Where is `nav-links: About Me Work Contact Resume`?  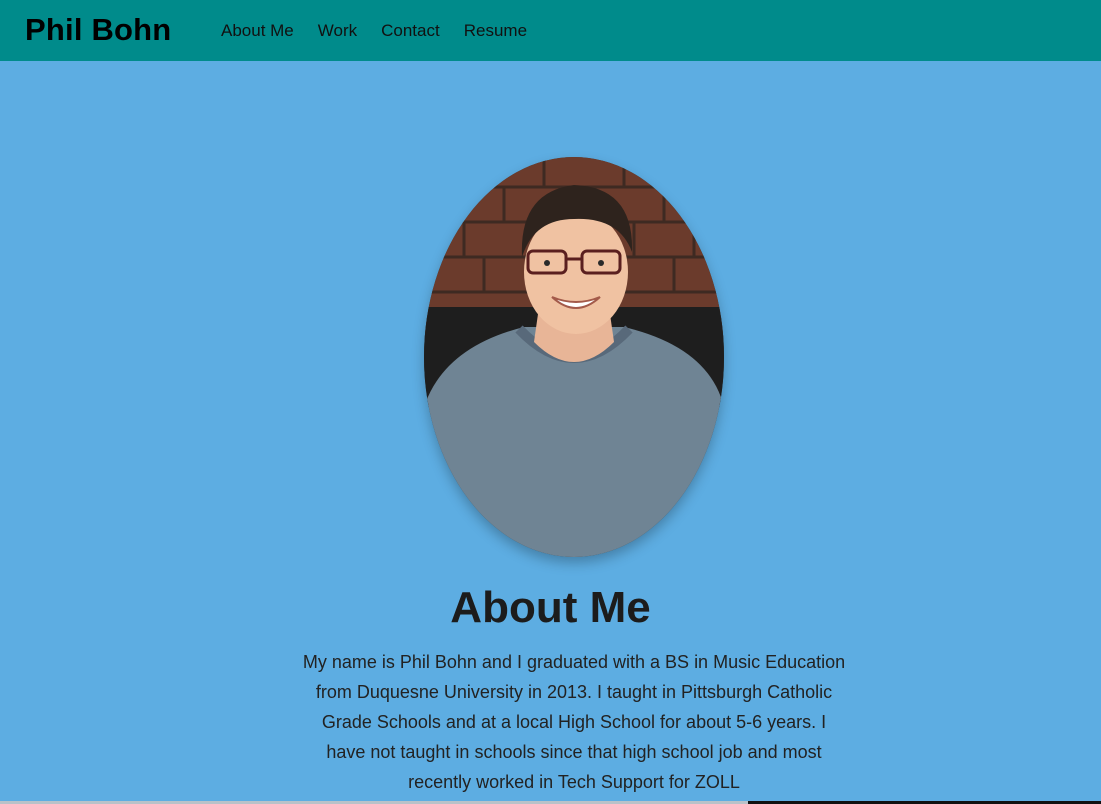
nav-links: About Me Work Contact Resume is located at coordinates (386, 31).